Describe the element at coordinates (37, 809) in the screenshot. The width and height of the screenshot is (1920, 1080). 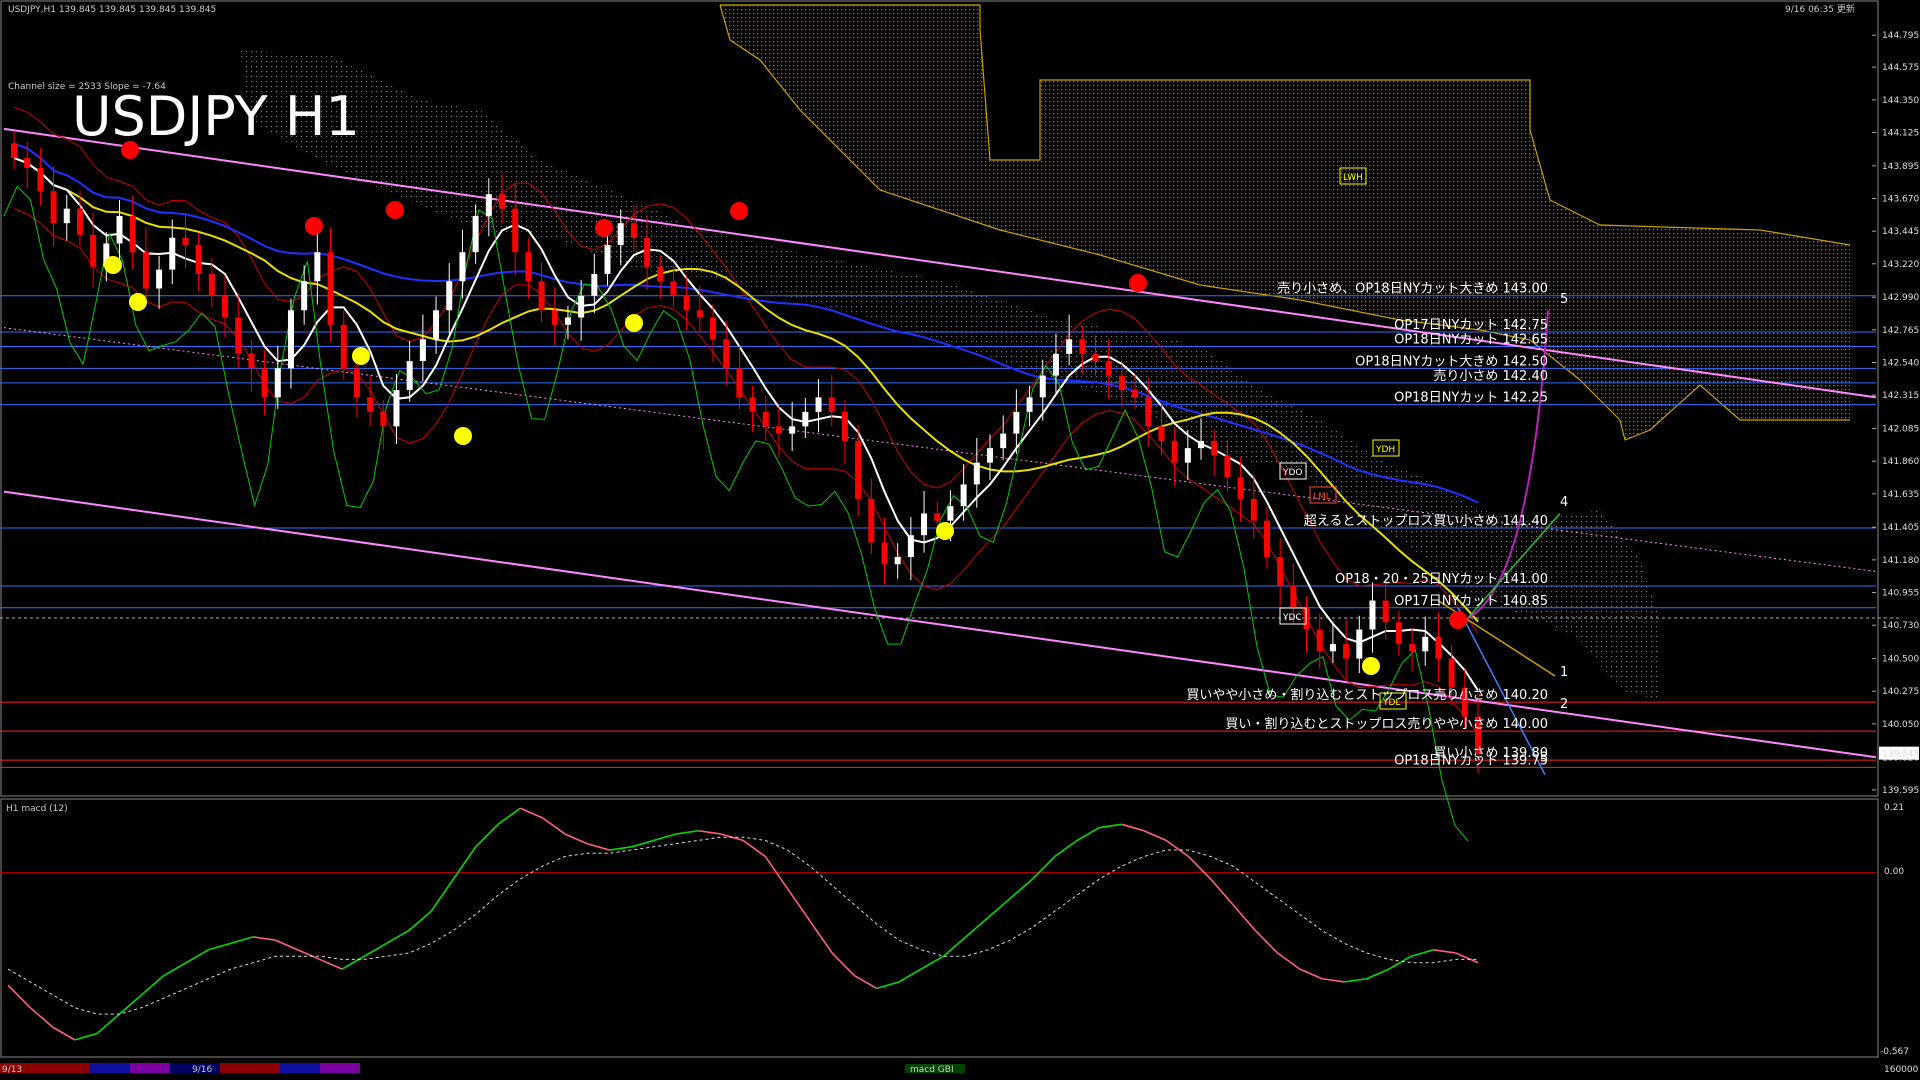
I see `macd-title: H1 macd (12)` at that location.